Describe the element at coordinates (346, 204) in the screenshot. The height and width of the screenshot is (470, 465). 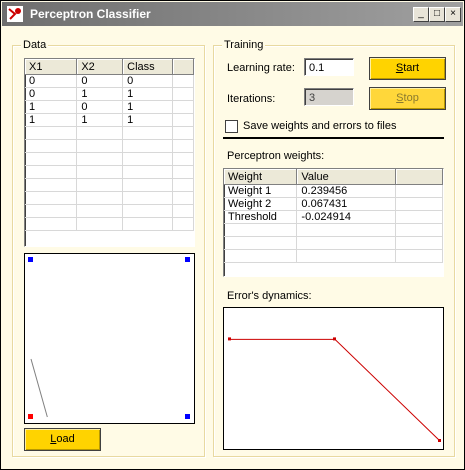
I see `table-cell: 0.067431` at that location.